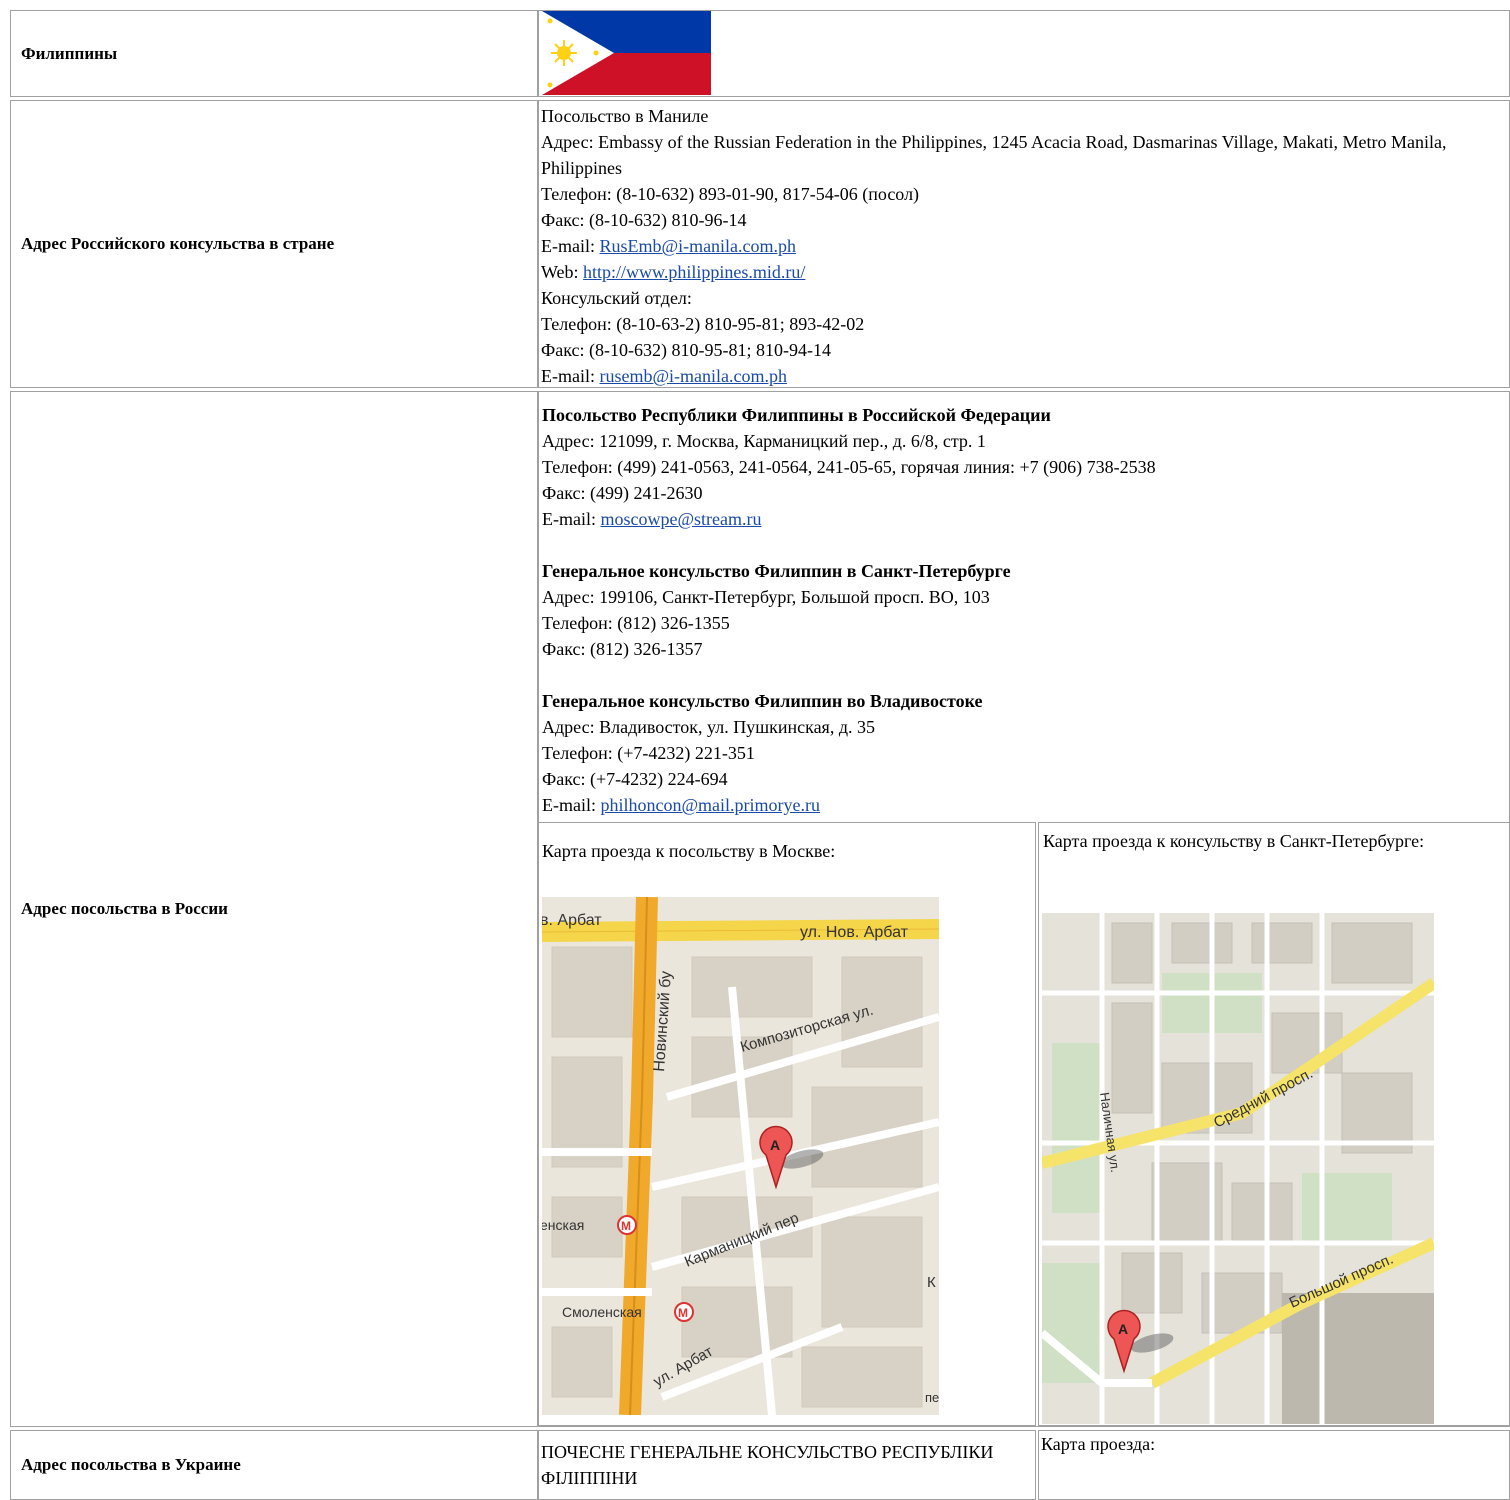 The height and width of the screenshot is (1500, 1510). I want to click on map-street-label: К, so click(931, 1282).